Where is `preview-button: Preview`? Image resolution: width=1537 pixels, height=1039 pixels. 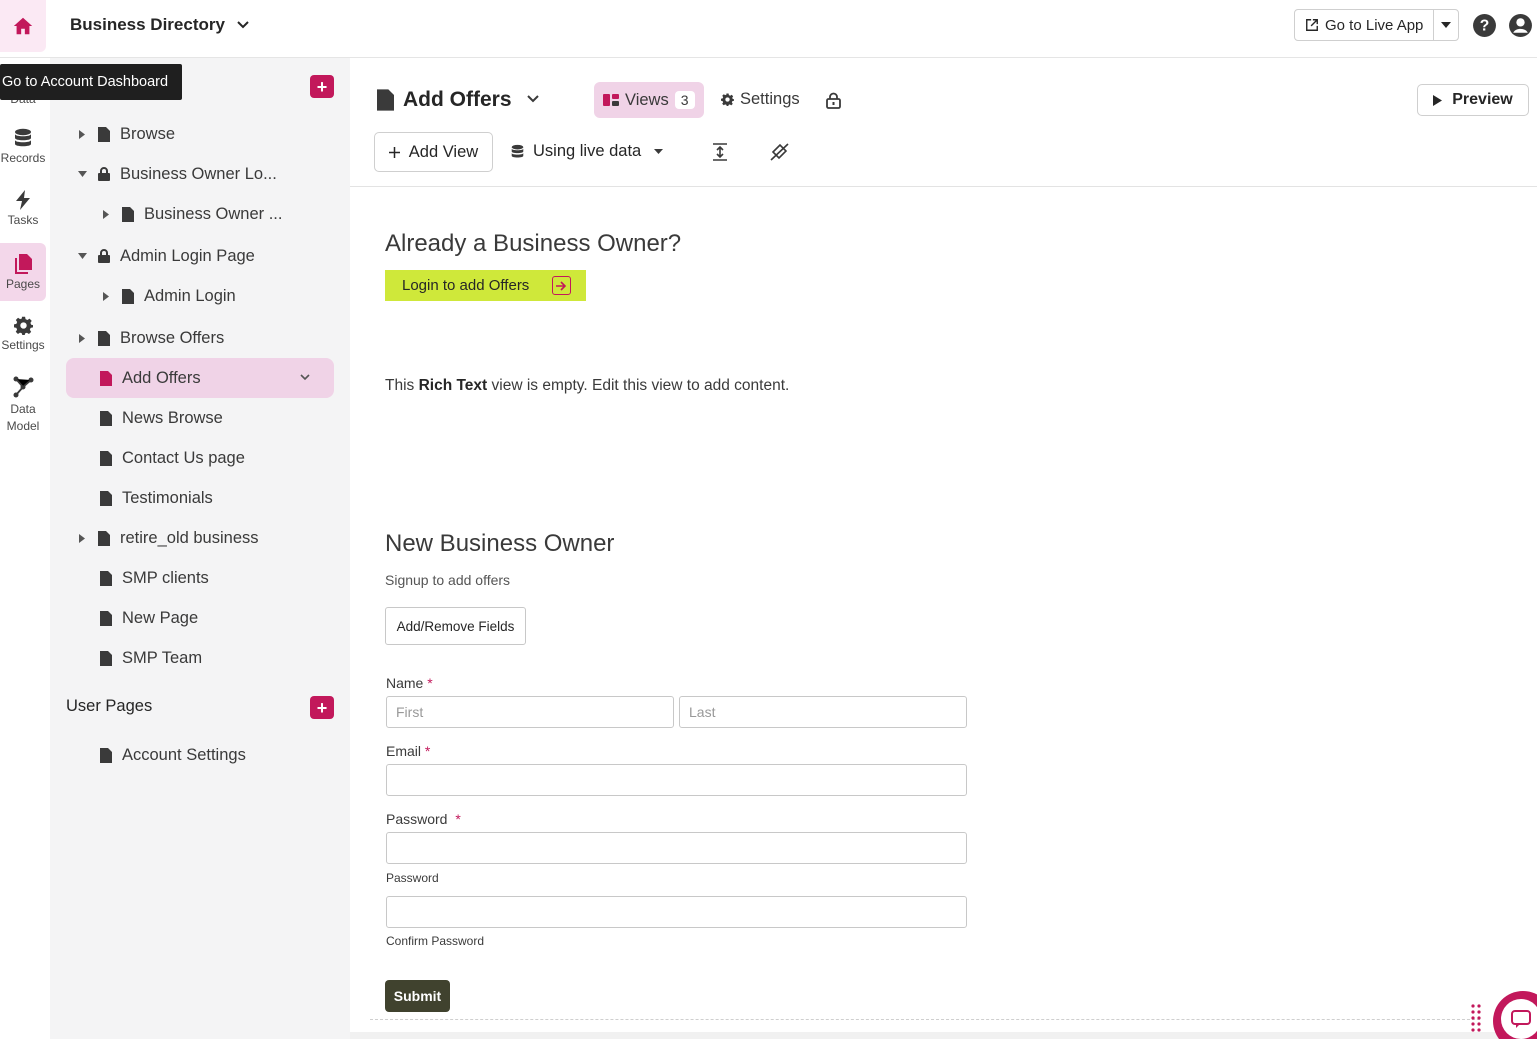 preview-button: Preview is located at coordinates (1473, 100).